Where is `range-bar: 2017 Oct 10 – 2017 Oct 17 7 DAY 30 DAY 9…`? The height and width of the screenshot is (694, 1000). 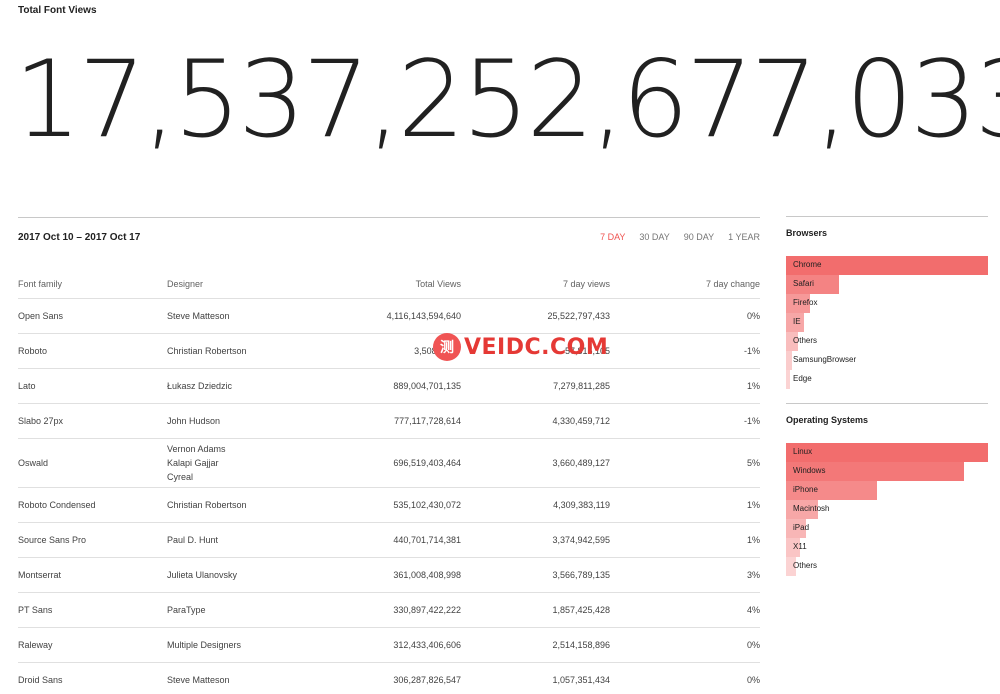 range-bar: 2017 Oct 10 – 2017 Oct 17 7 DAY 30 DAY 9… is located at coordinates (389, 237).